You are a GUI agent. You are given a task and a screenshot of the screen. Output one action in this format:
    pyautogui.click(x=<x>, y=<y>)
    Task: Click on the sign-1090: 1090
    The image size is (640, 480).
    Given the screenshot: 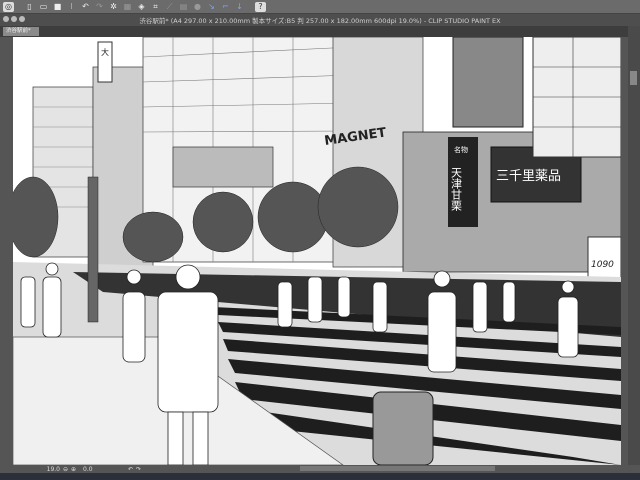 What is the action you would take?
    pyautogui.click(x=602, y=265)
    